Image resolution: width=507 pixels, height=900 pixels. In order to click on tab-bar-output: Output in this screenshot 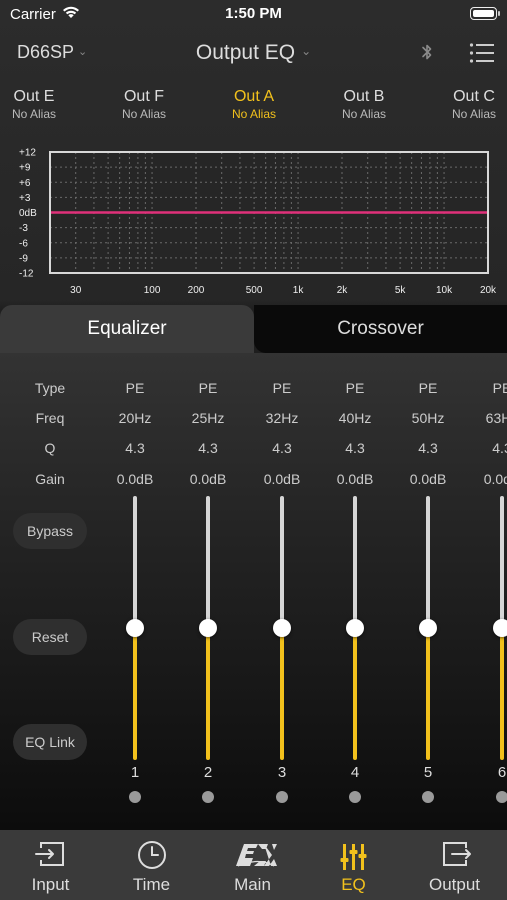, I will do `click(454, 865)`.